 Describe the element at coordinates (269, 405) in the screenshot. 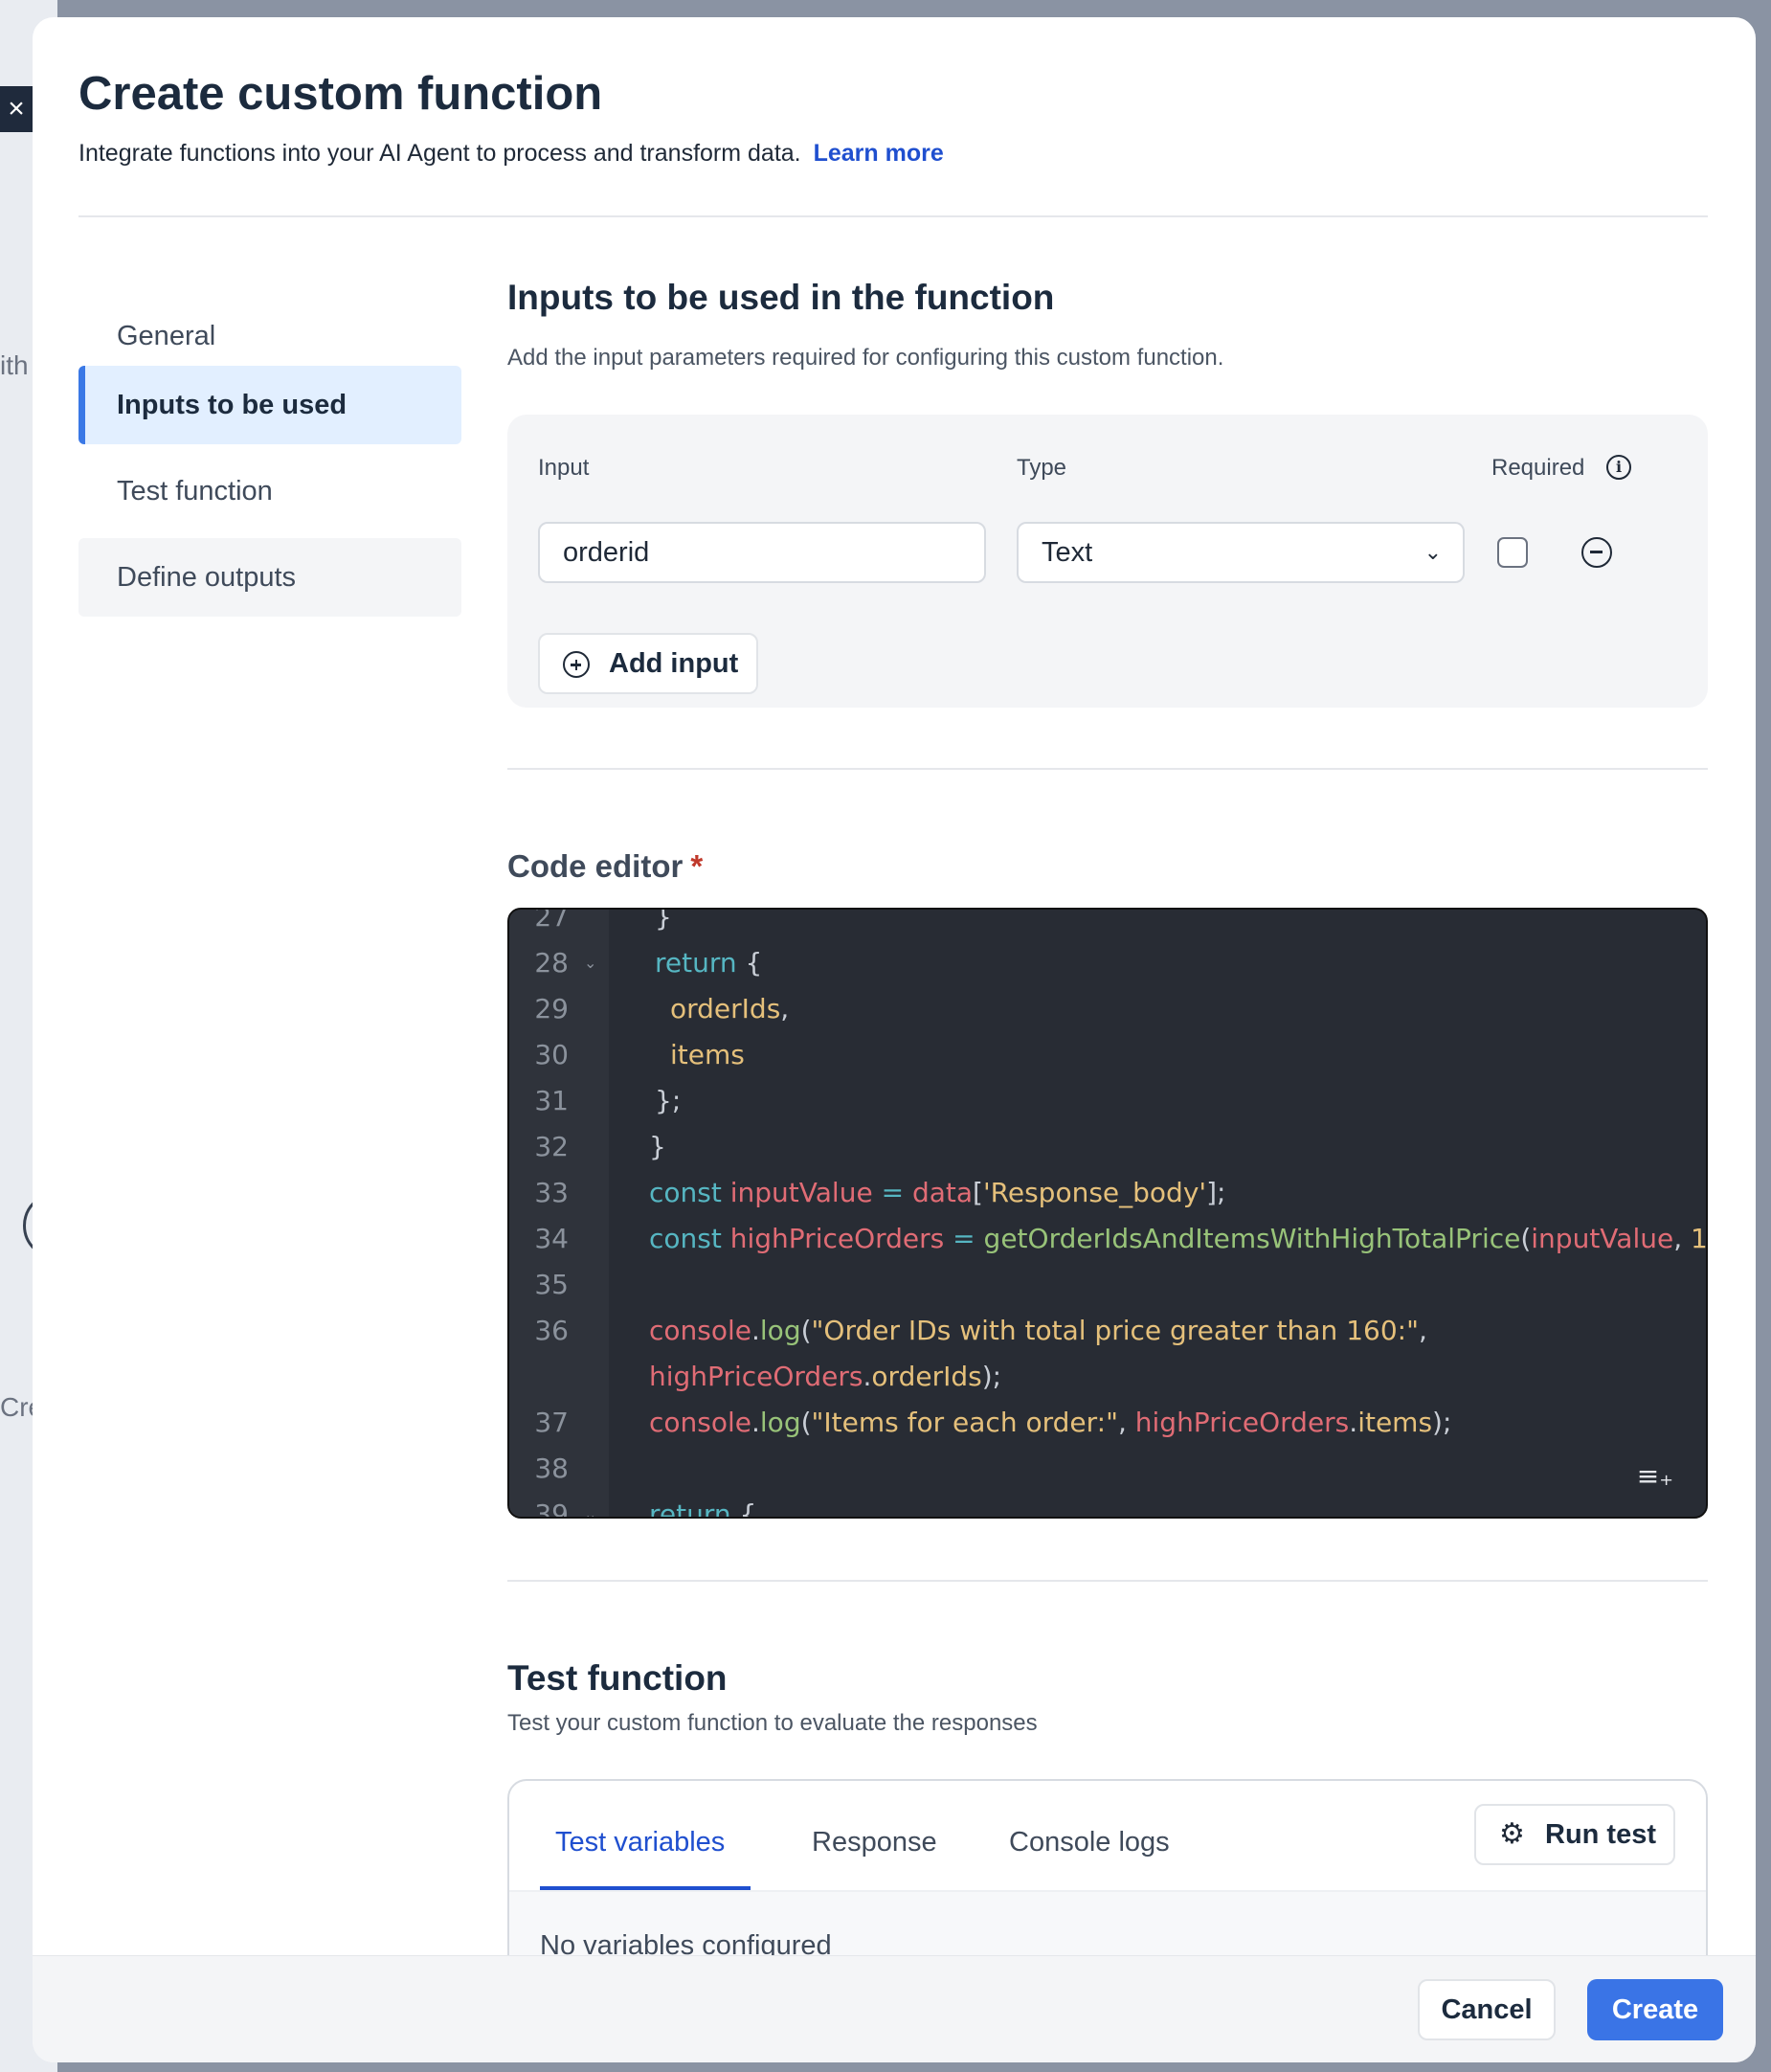

I see `nav-item-inputs: Inputs to be used` at that location.